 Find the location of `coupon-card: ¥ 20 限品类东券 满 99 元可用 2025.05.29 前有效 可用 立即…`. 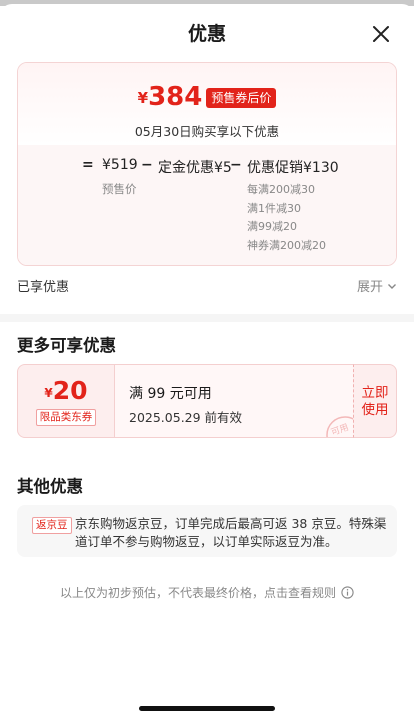

coupon-card: ¥ 20 限品类东券 满 99 元可用 2025.05.29 前有效 可用 立即… is located at coordinates (207, 401).